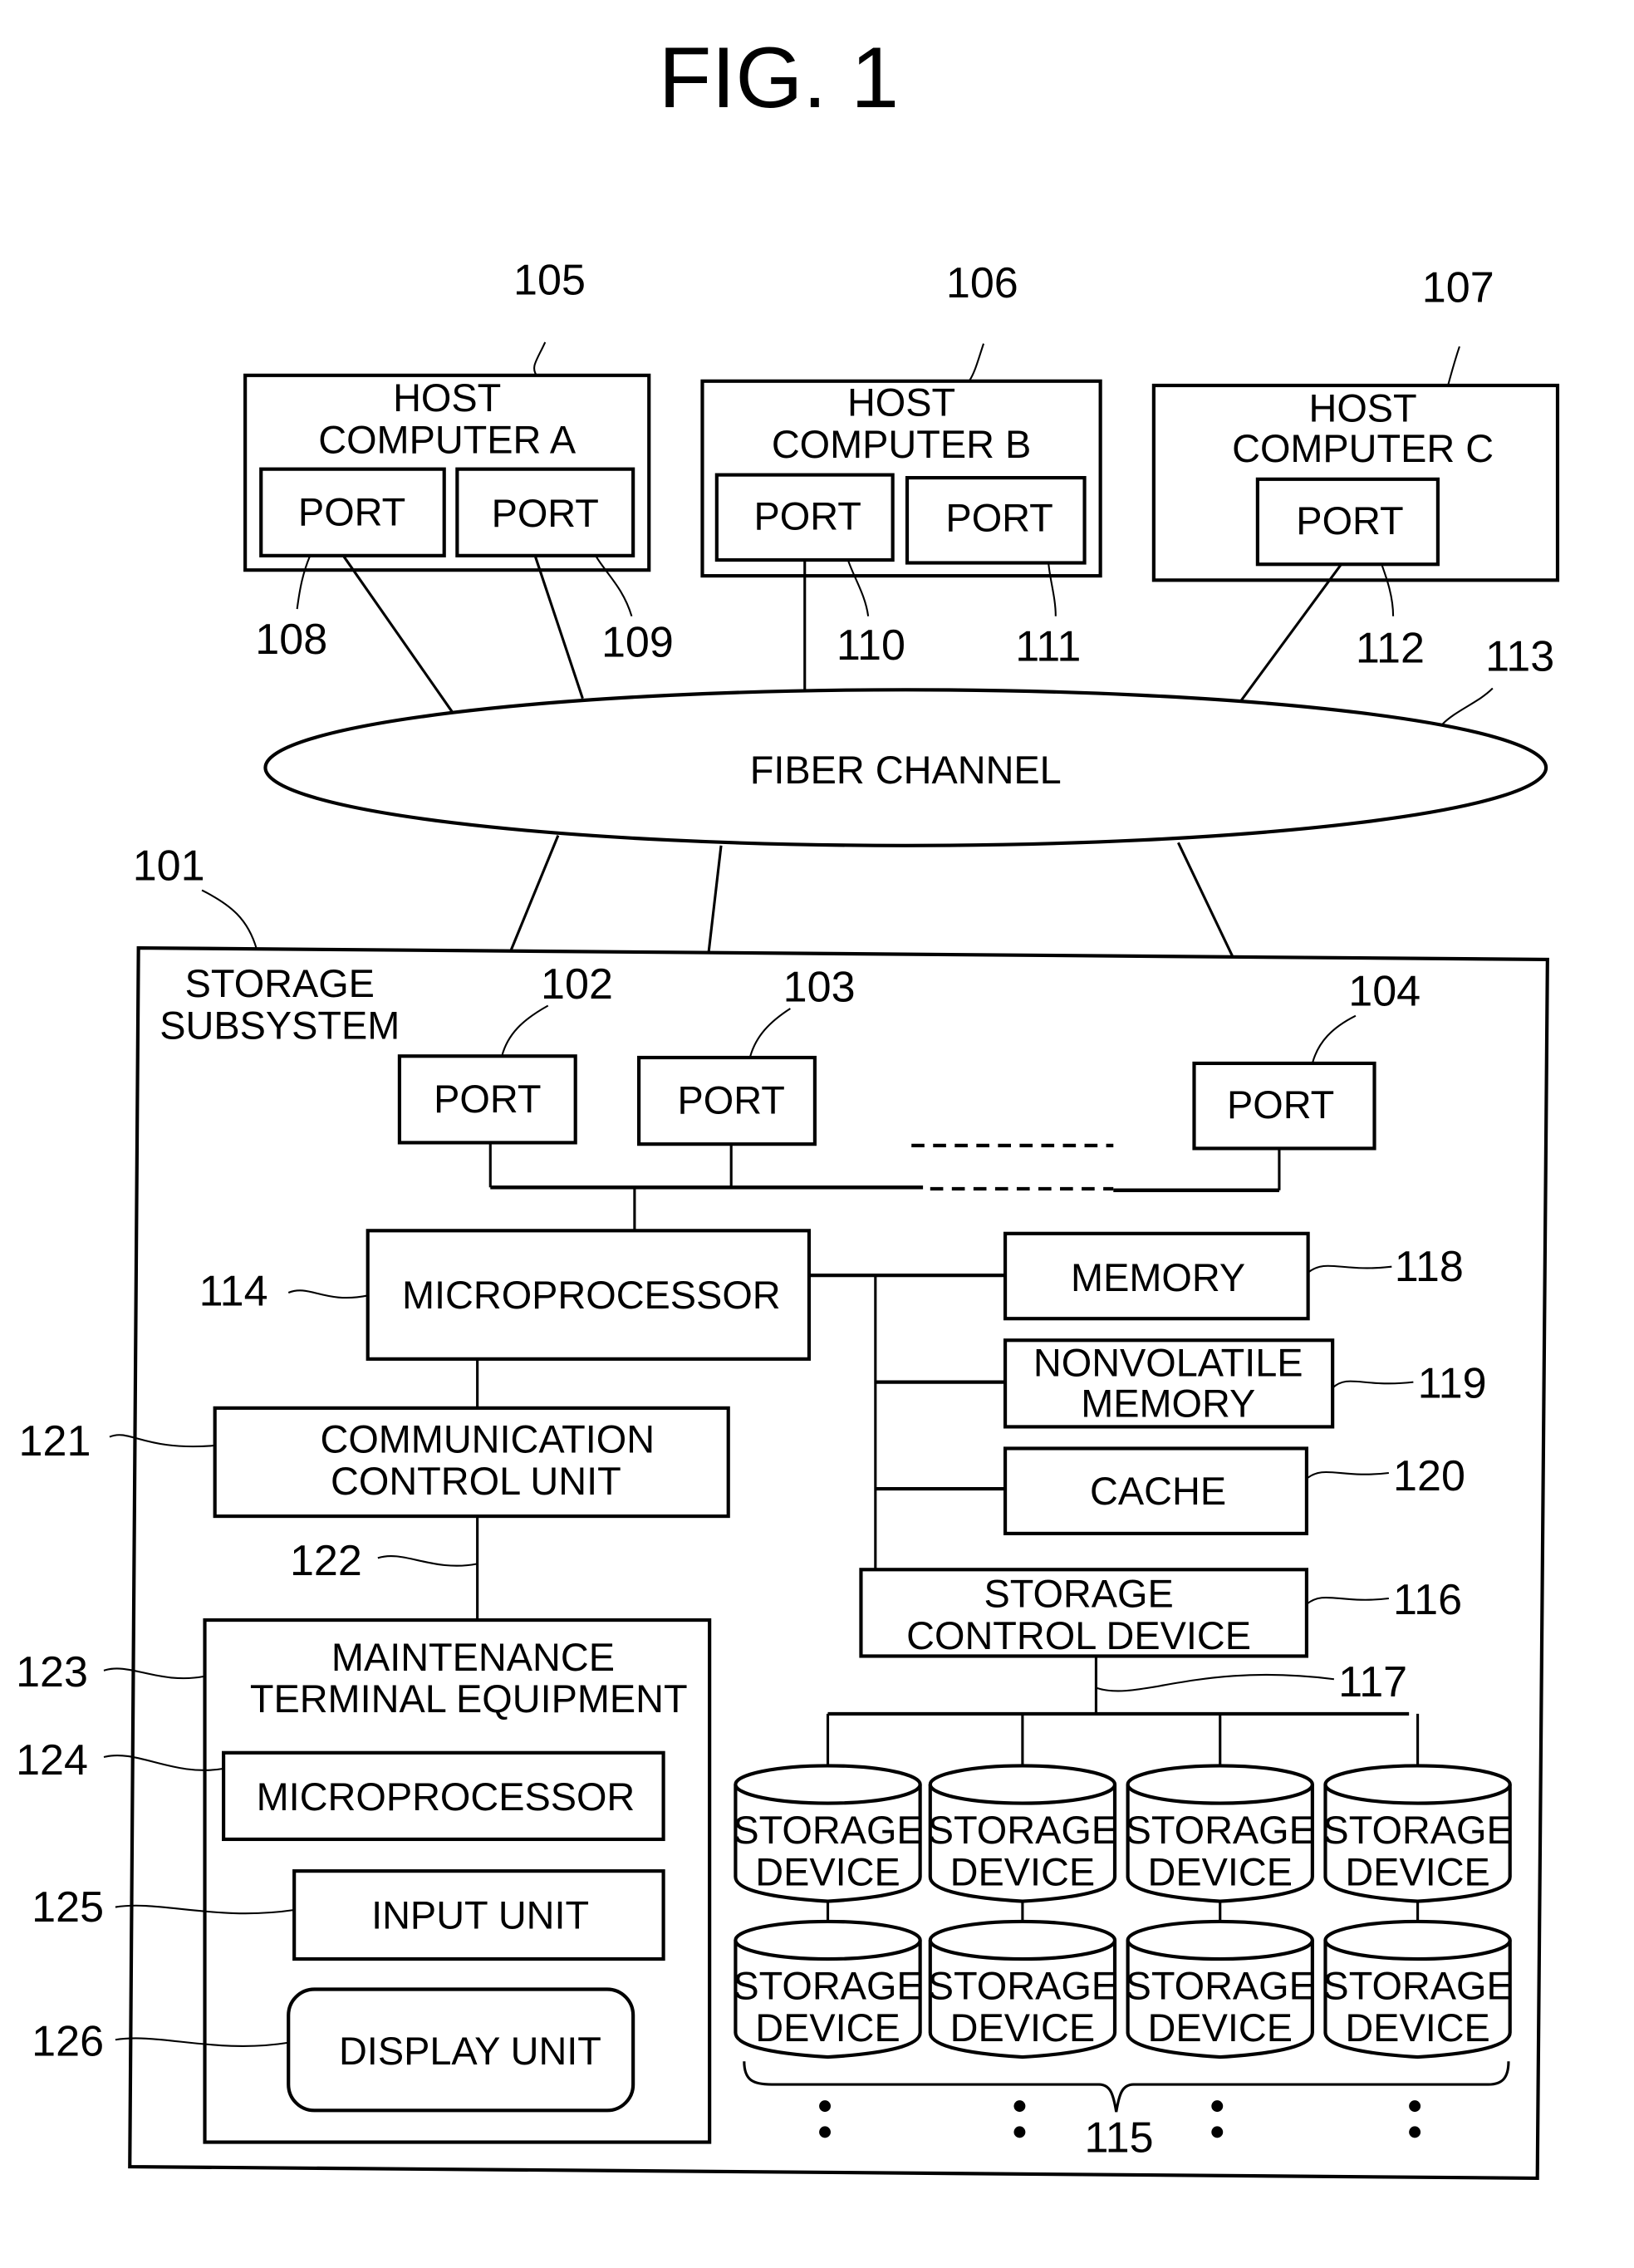 The height and width of the screenshot is (2268, 1634). Describe the element at coordinates (446, 1797) in the screenshot. I see `maintenance-microprocessor-label: MICROPROCESSOR` at that location.